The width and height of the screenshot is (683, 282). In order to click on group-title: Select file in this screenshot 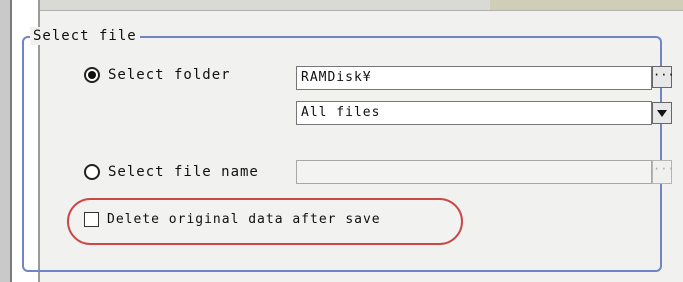, I will do `click(85, 36)`.